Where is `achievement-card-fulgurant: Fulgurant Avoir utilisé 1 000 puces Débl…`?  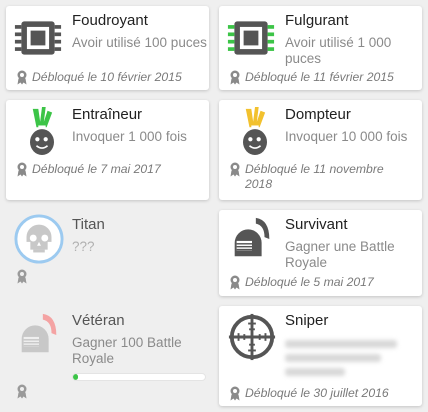
achievement-card-fulgurant: Fulgurant Avoir utilisé 1 000 puces Débl… is located at coordinates (320, 48).